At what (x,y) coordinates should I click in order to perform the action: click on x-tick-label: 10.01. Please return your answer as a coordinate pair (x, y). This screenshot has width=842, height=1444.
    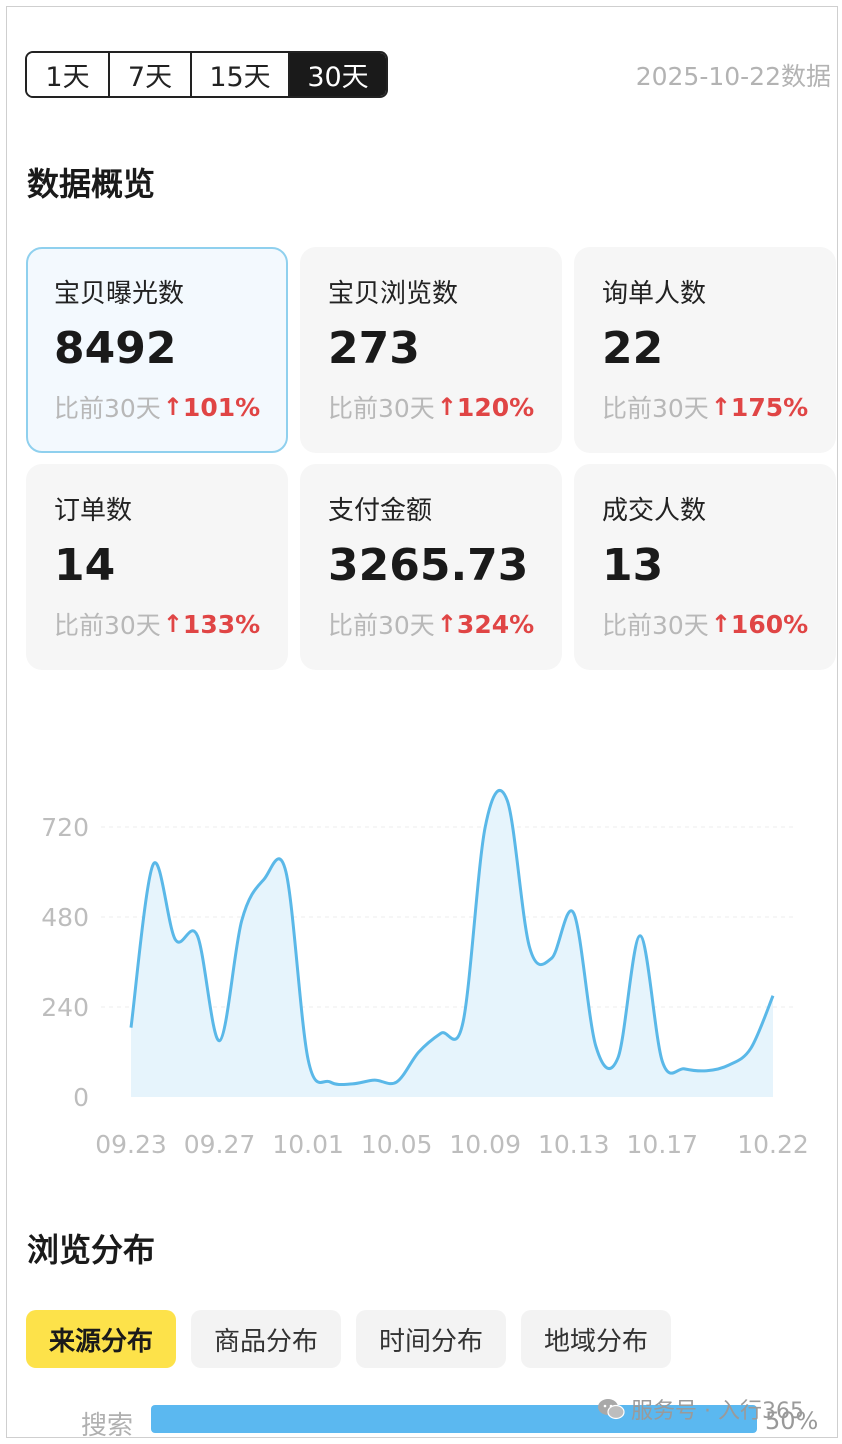
    Looking at the image, I should click on (308, 1144).